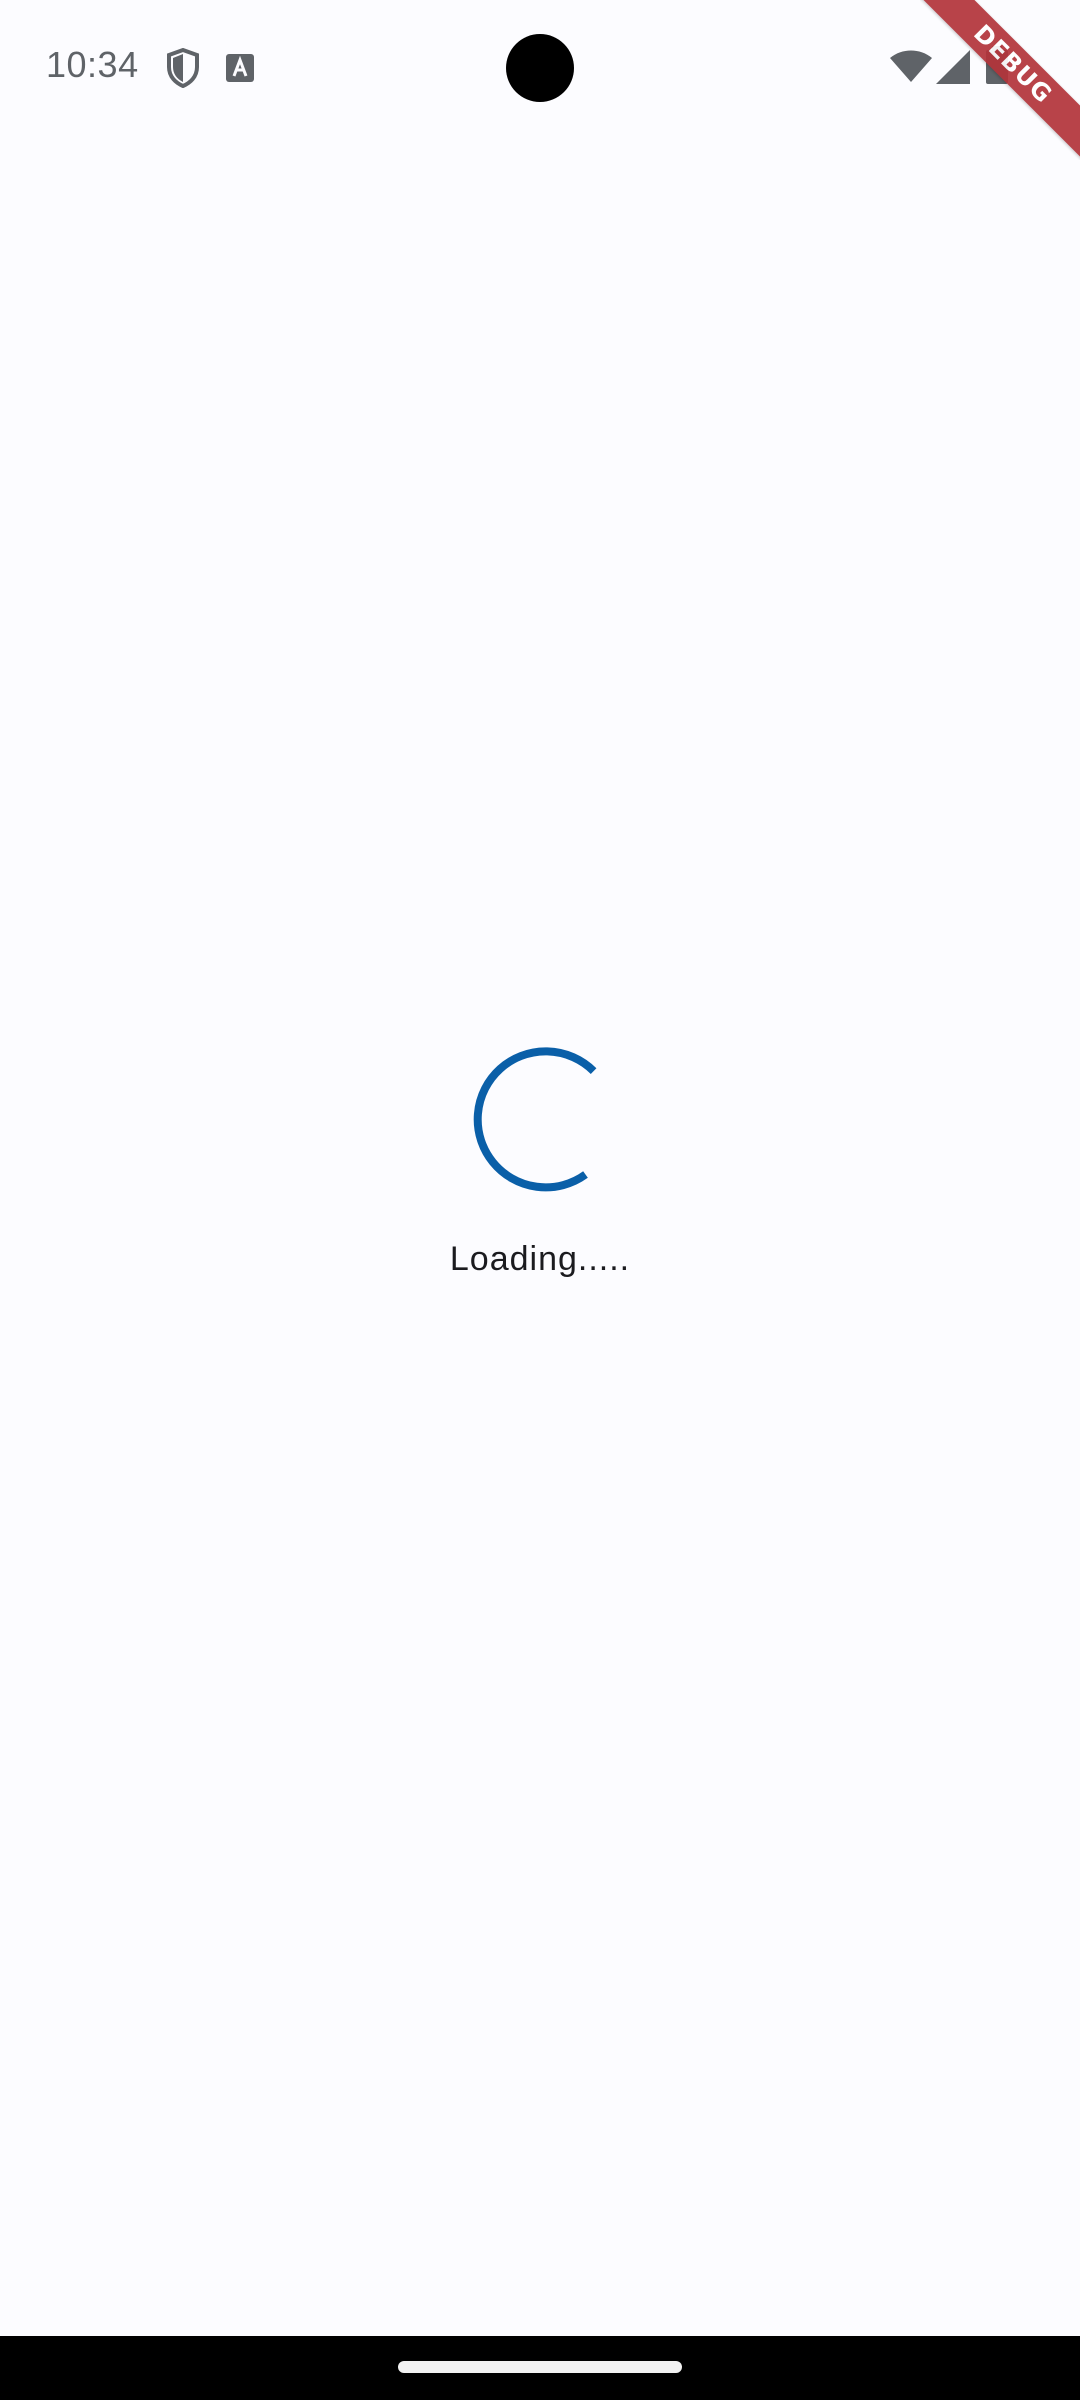  What do you see at coordinates (953, 67) in the screenshot?
I see `signal-icon` at bounding box center [953, 67].